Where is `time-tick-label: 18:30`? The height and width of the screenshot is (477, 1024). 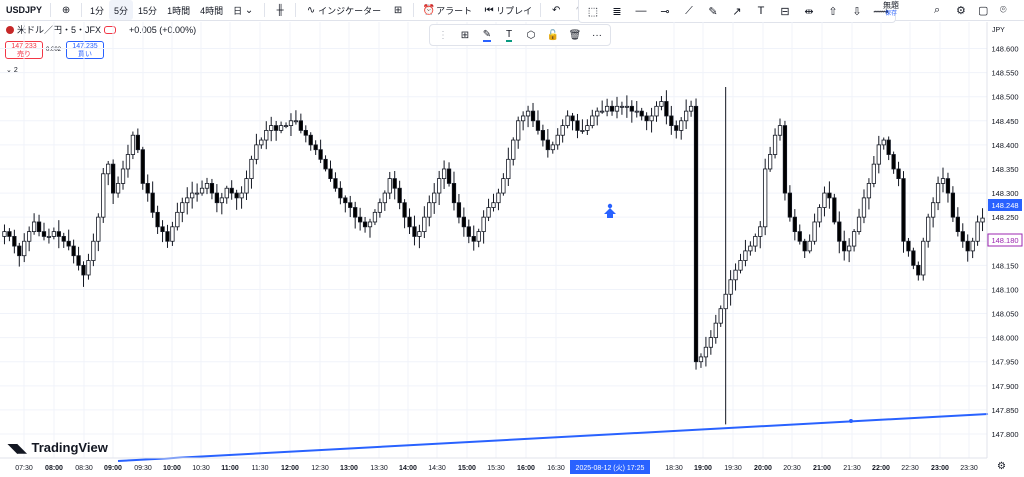
time-tick-label: 18:30 is located at coordinates (674, 468).